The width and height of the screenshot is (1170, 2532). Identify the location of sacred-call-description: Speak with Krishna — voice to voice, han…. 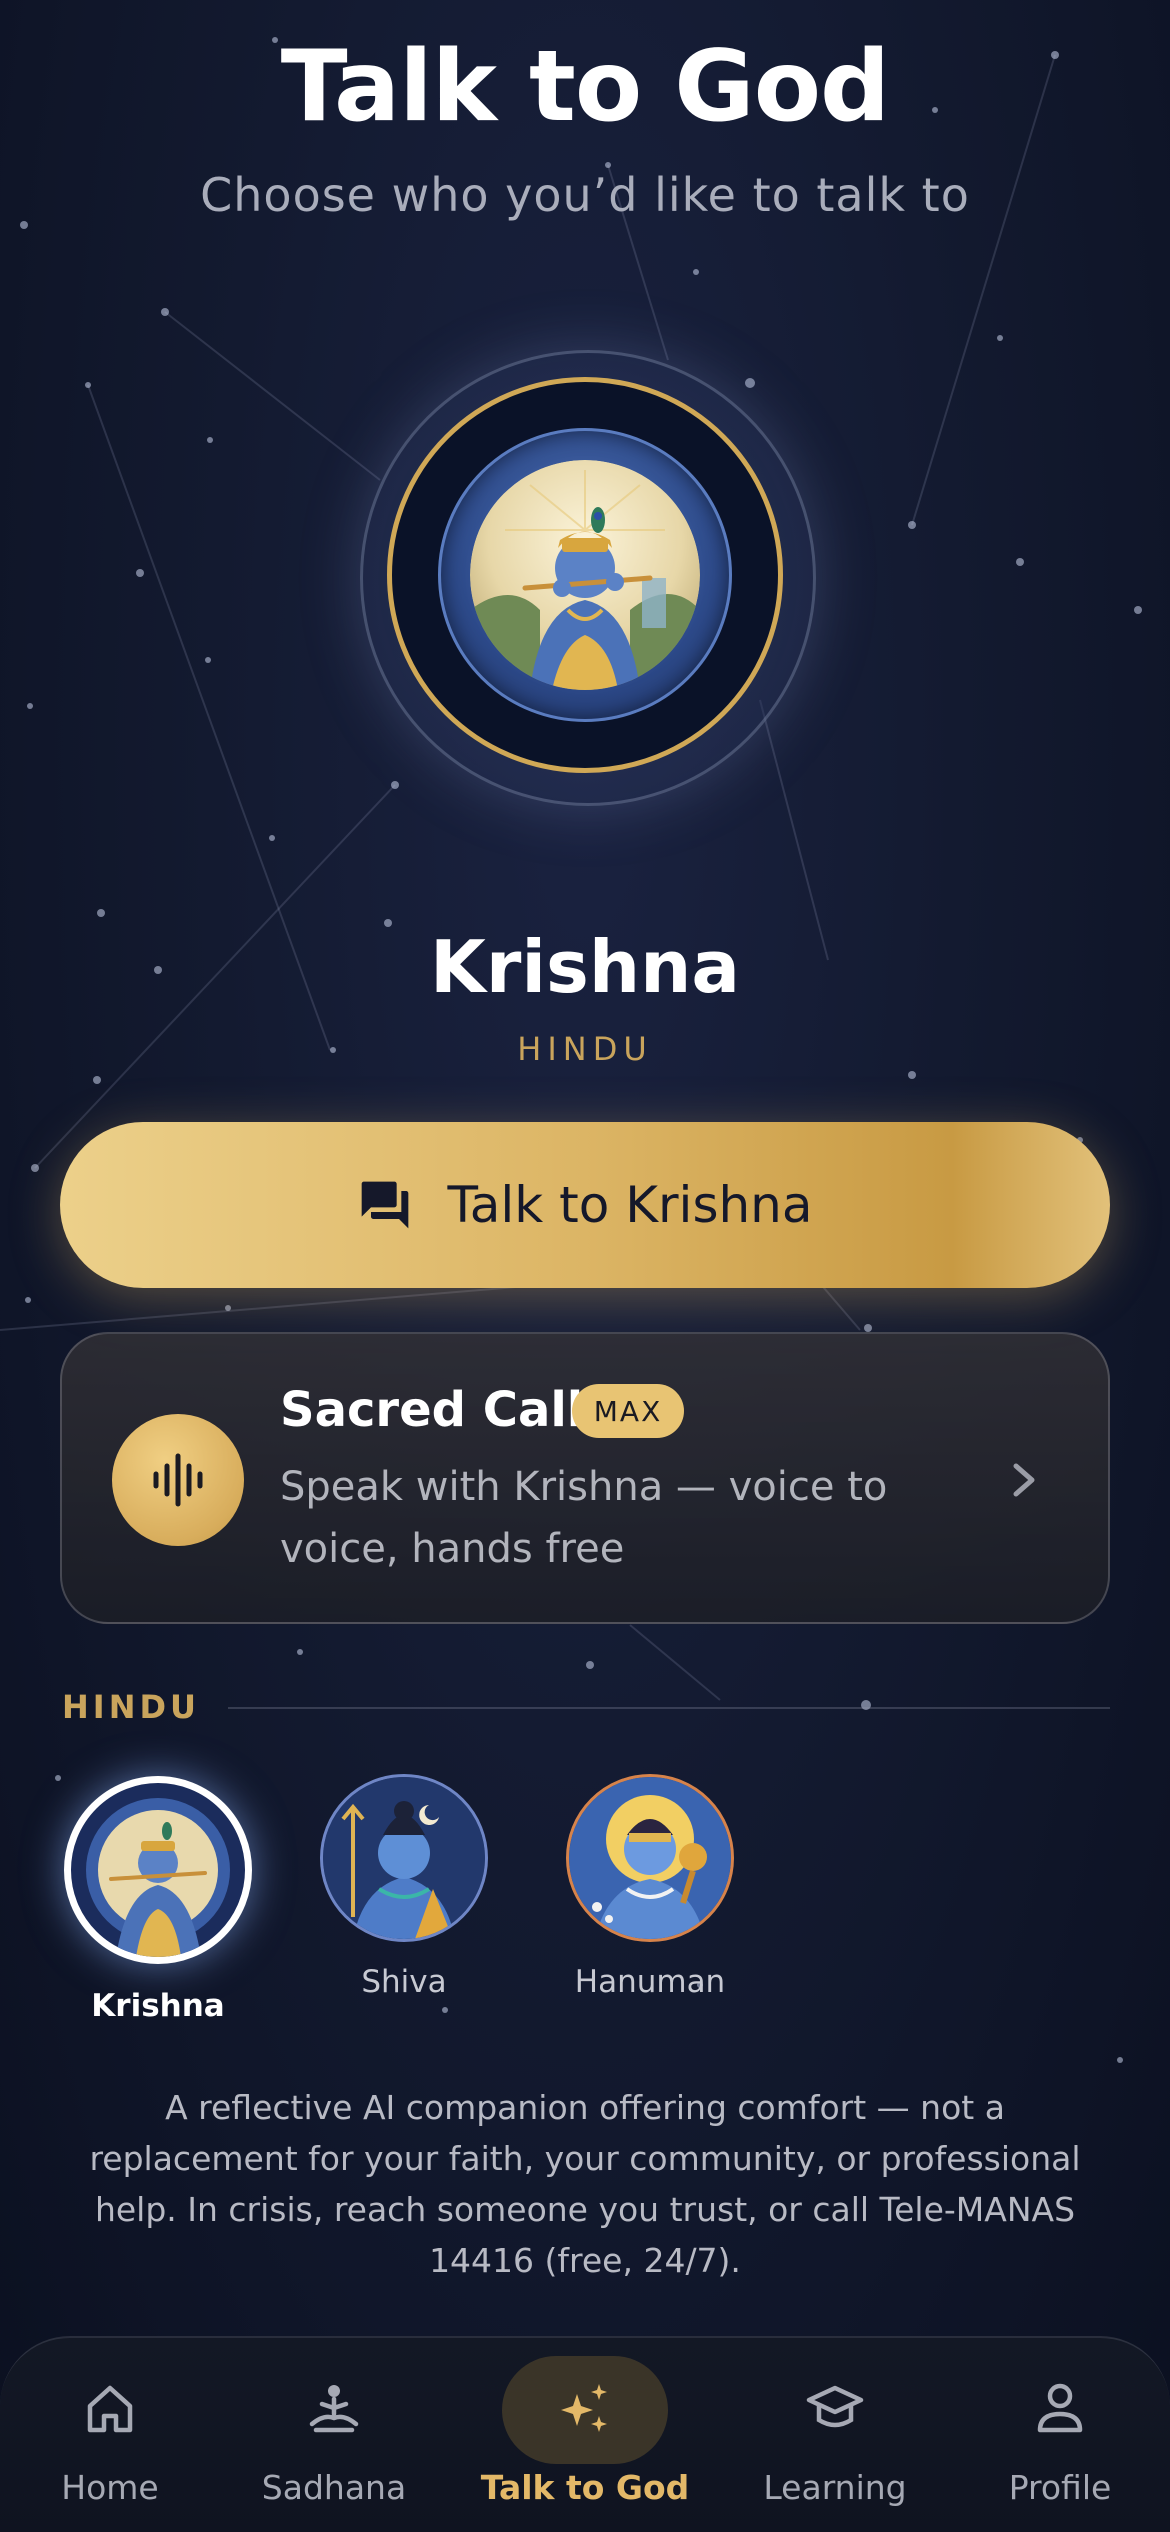
(584, 1518).